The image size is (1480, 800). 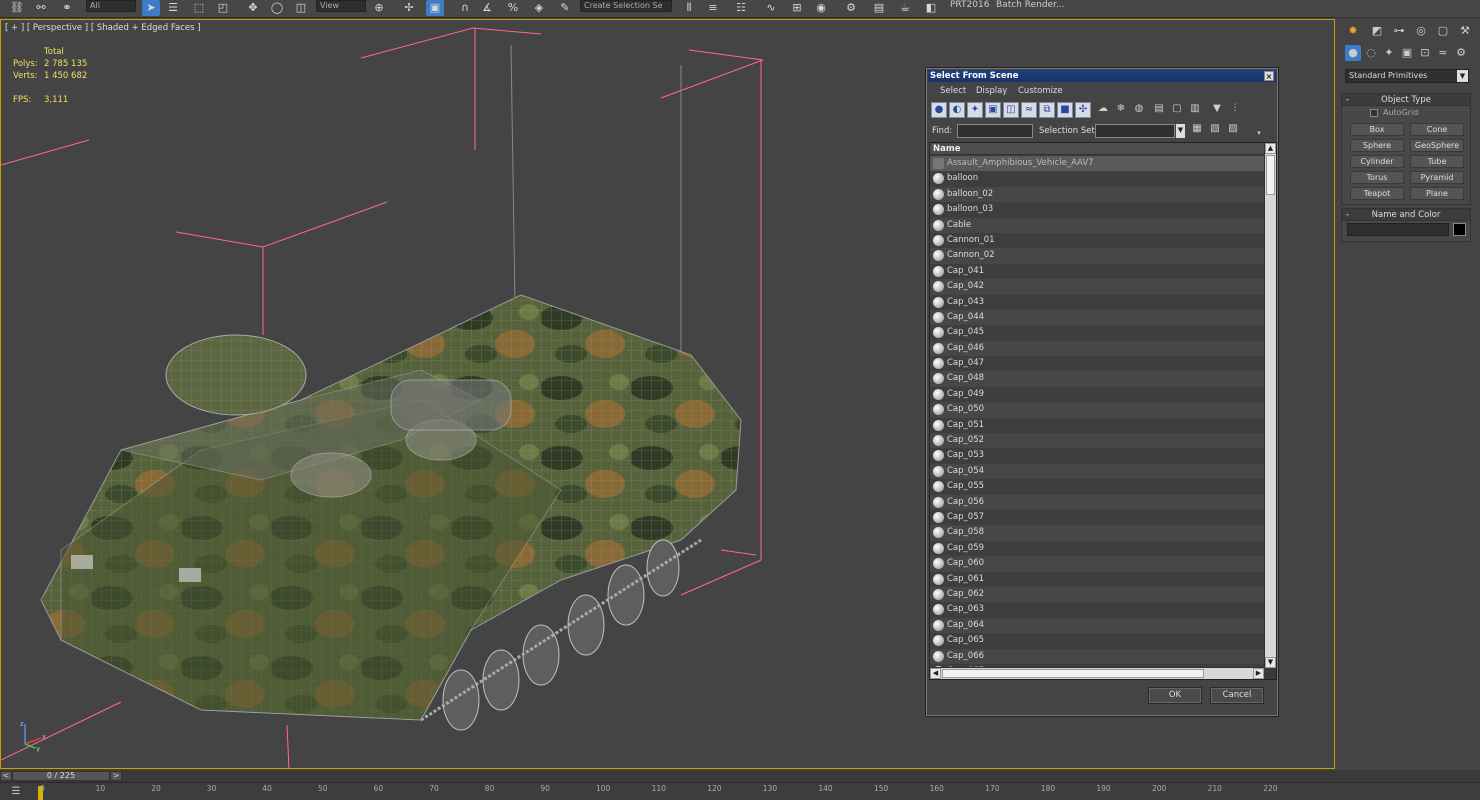 What do you see at coordinates (1097, 271) in the screenshot?
I see `list-item: Cap_041` at bounding box center [1097, 271].